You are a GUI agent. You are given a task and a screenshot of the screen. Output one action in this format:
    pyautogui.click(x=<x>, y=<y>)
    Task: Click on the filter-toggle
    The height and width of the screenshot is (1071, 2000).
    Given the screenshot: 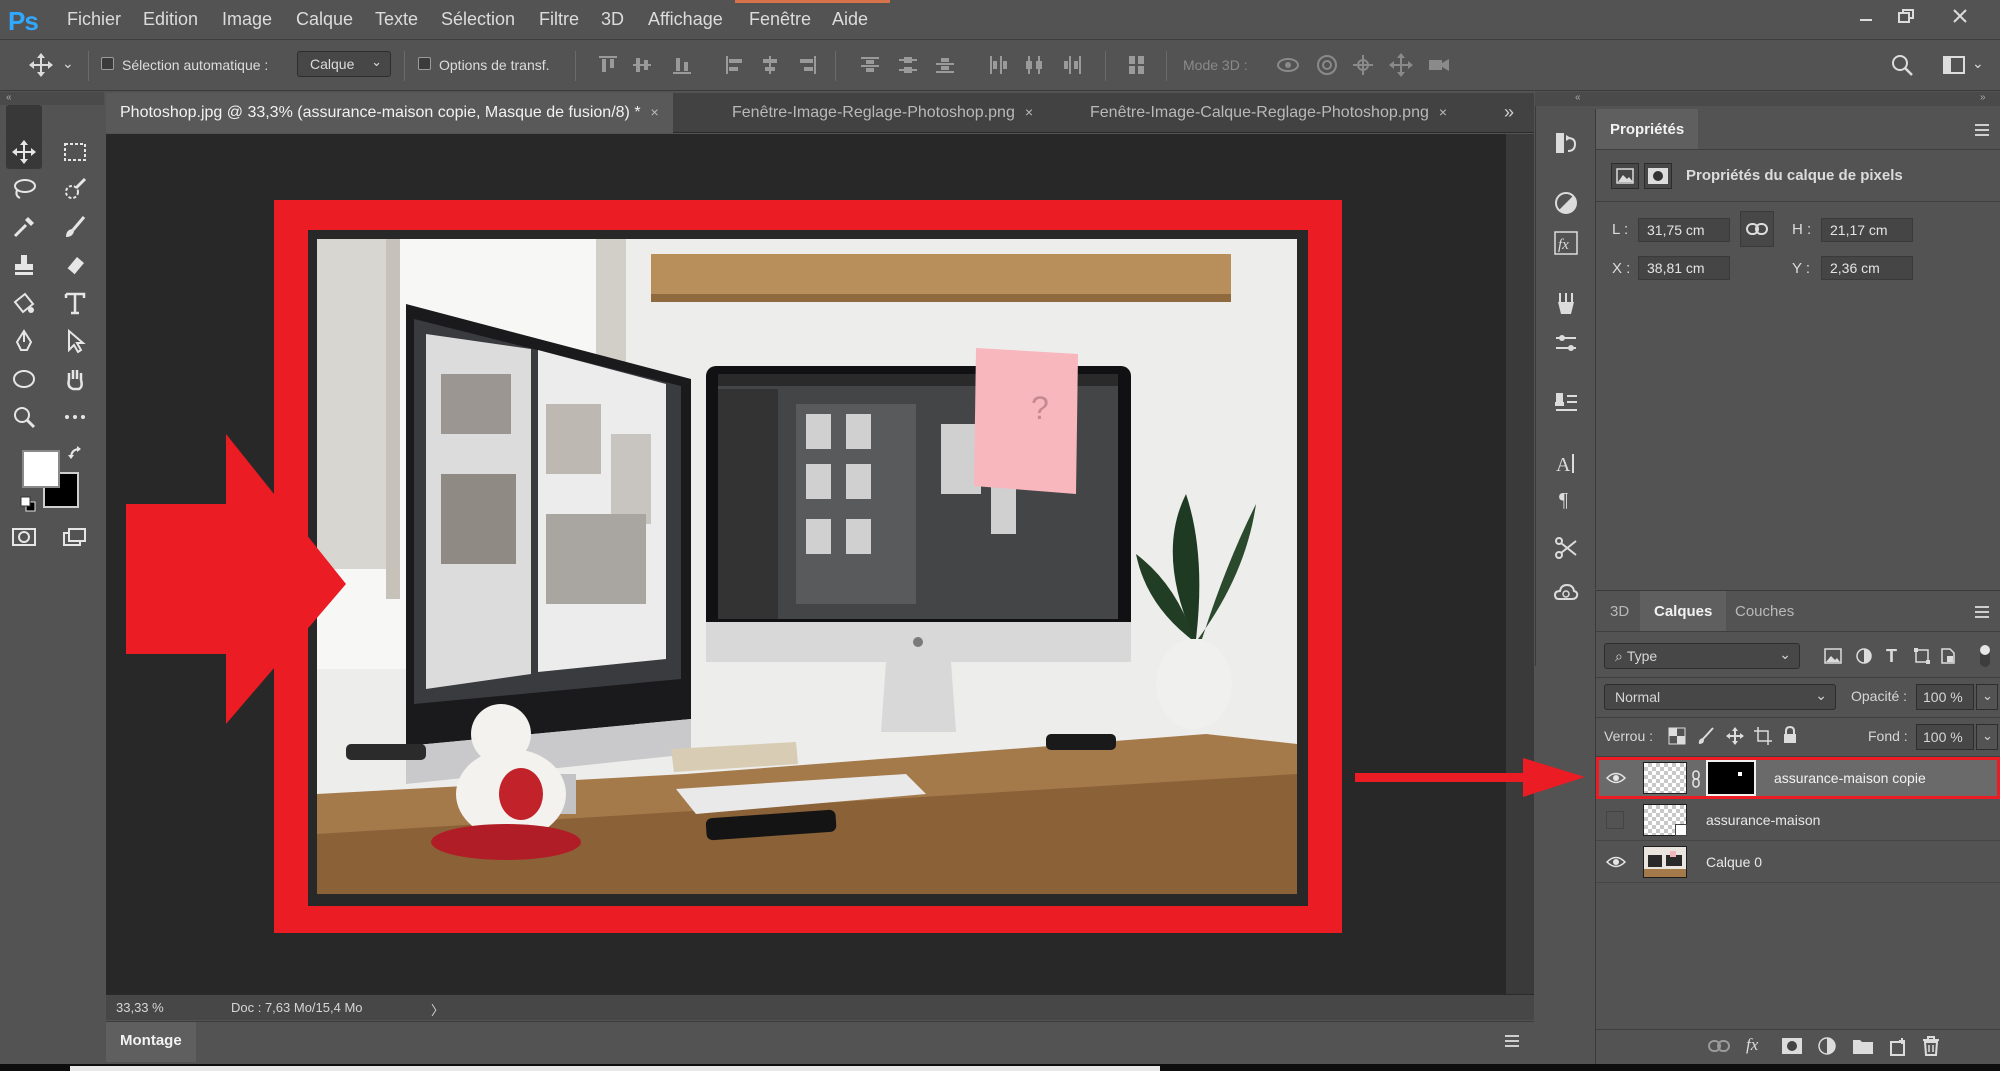 What is the action you would take?
    pyautogui.click(x=1985, y=656)
    